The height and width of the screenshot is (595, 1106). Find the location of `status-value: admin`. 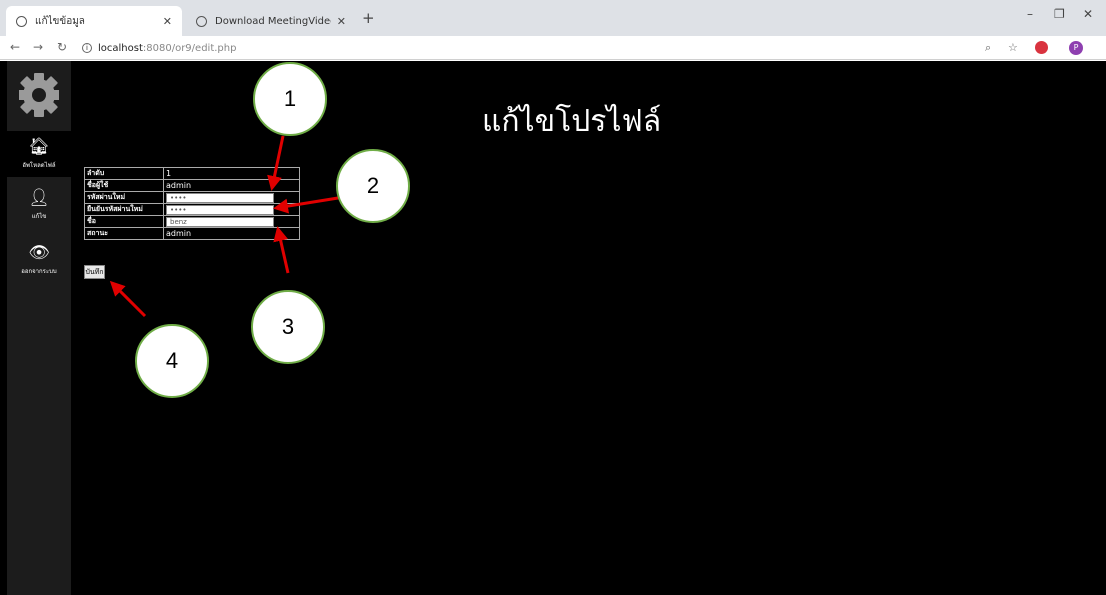

status-value: admin is located at coordinates (231, 233).